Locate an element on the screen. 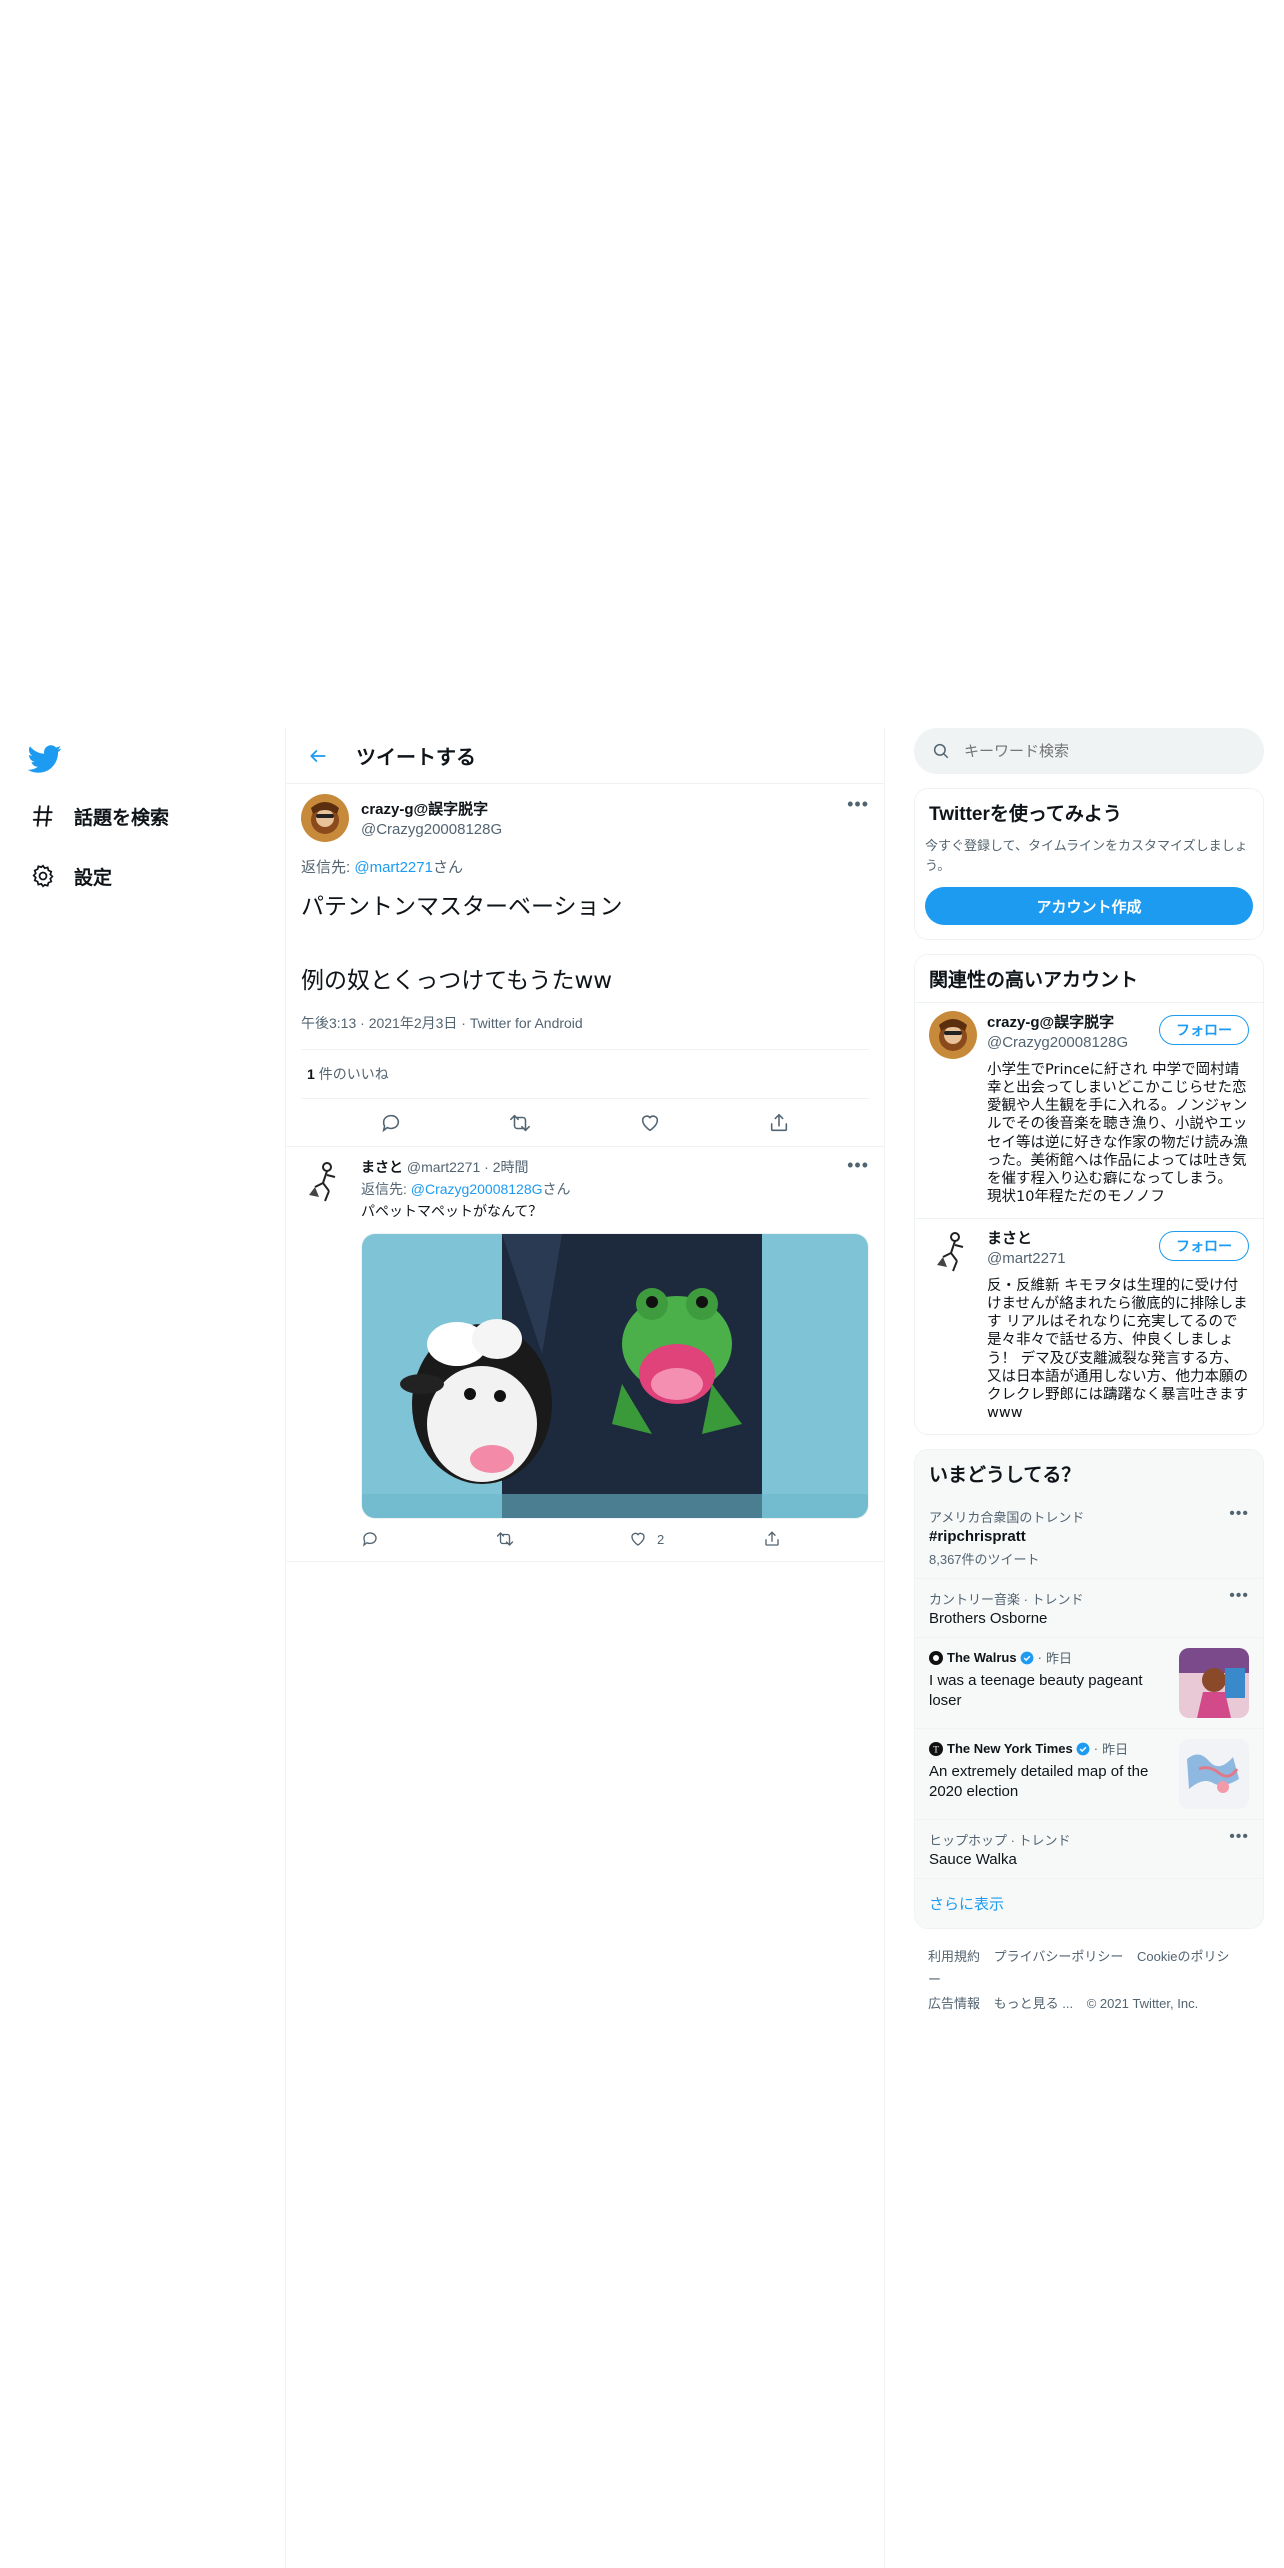 This screenshot has height=2568, width=1284. trends-title: いまどうしてる？ is located at coordinates (1005, 1475).